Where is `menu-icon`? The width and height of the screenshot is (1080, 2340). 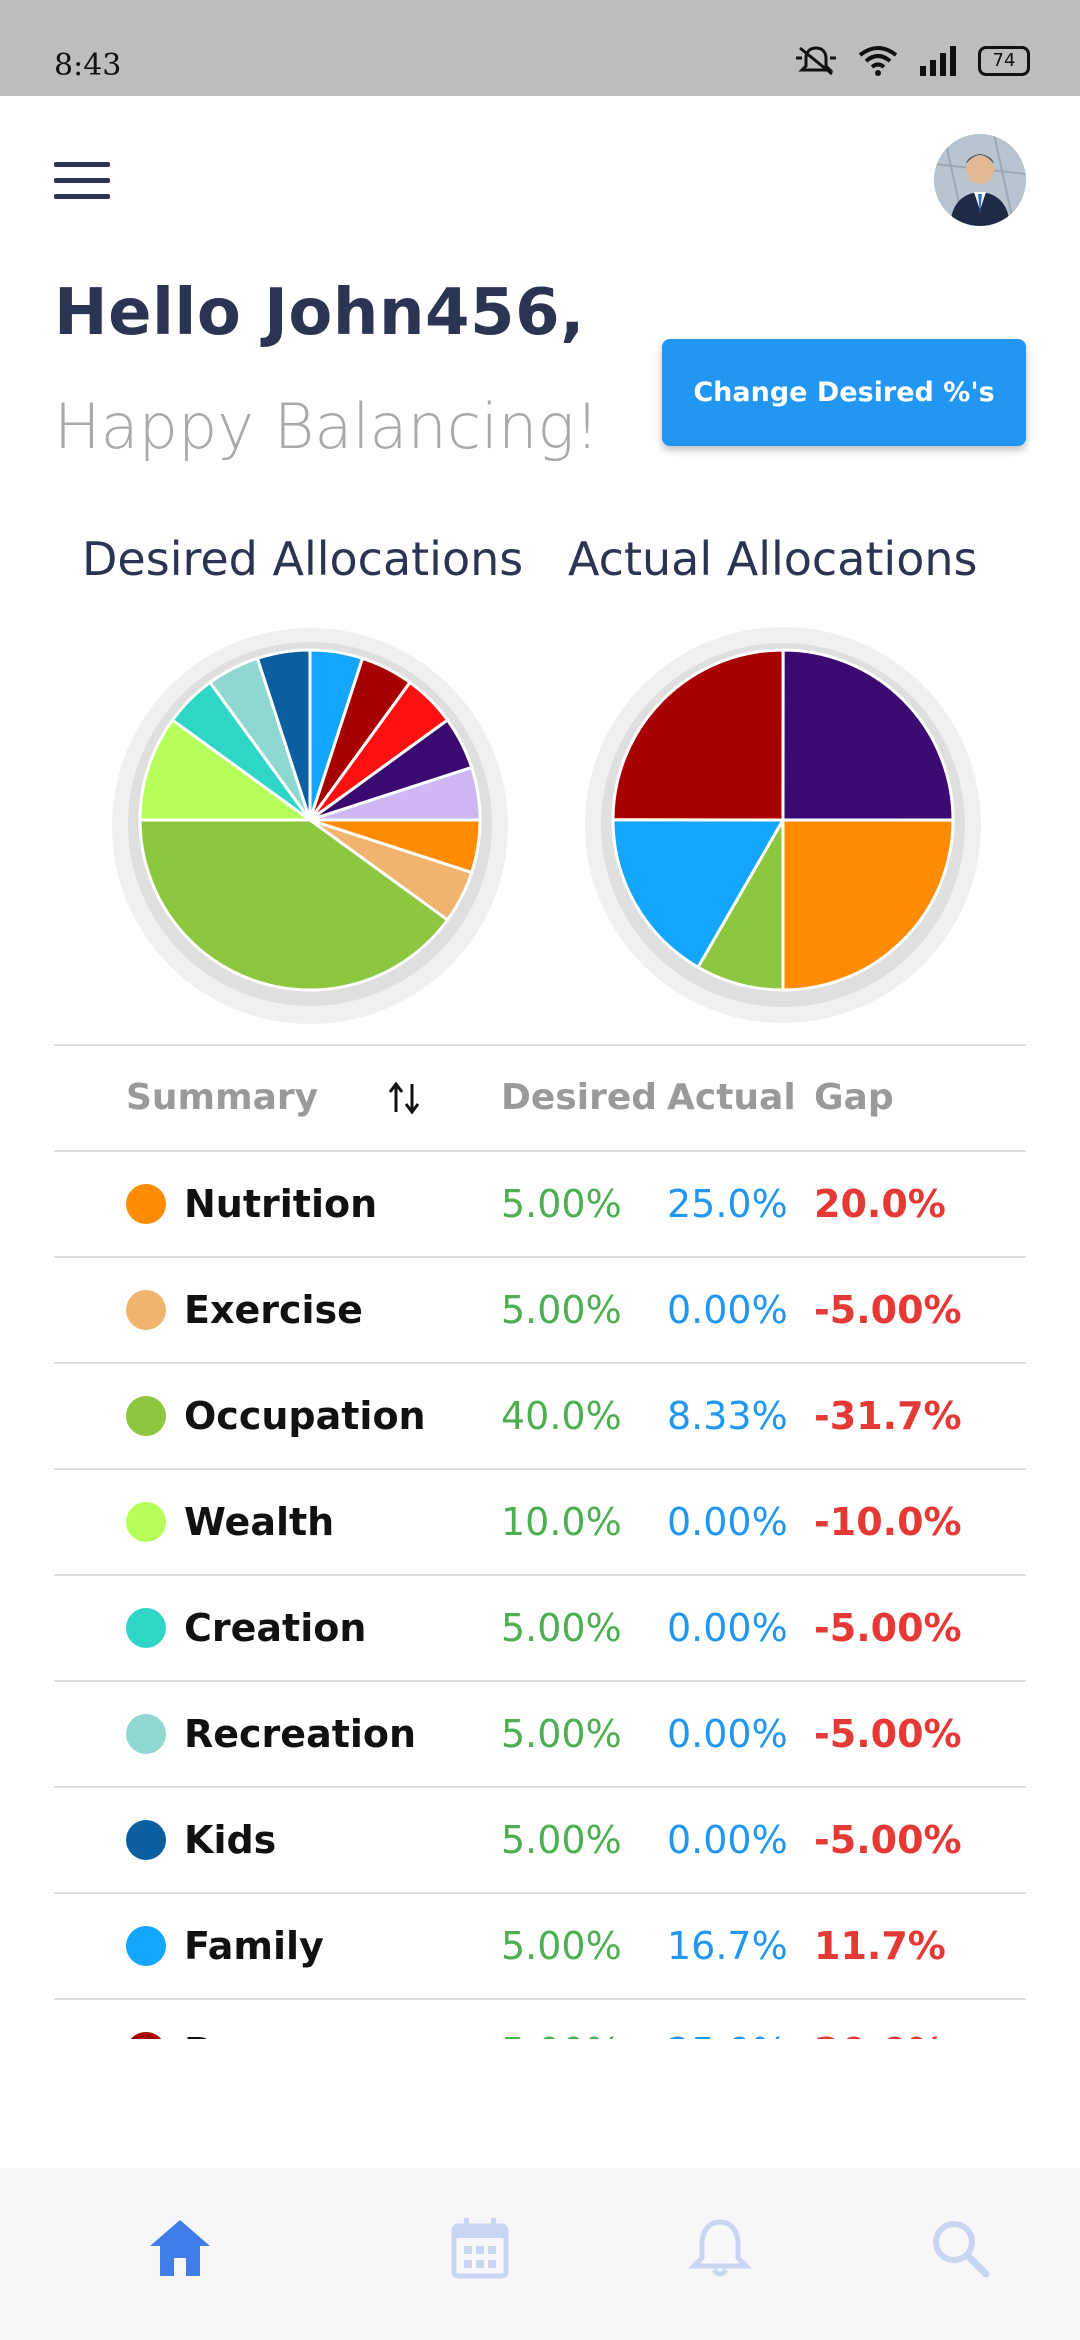
menu-icon is located at coordinates (83, 181).